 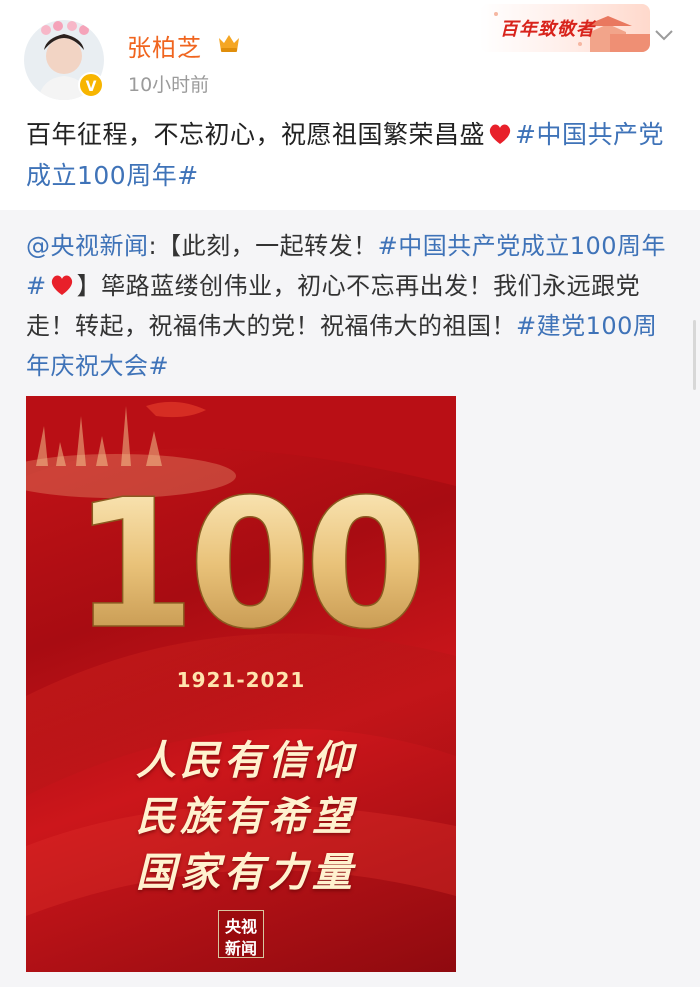 I want to click on cctv-news-logo: 央视 新闻, so click(x=241, y=934).